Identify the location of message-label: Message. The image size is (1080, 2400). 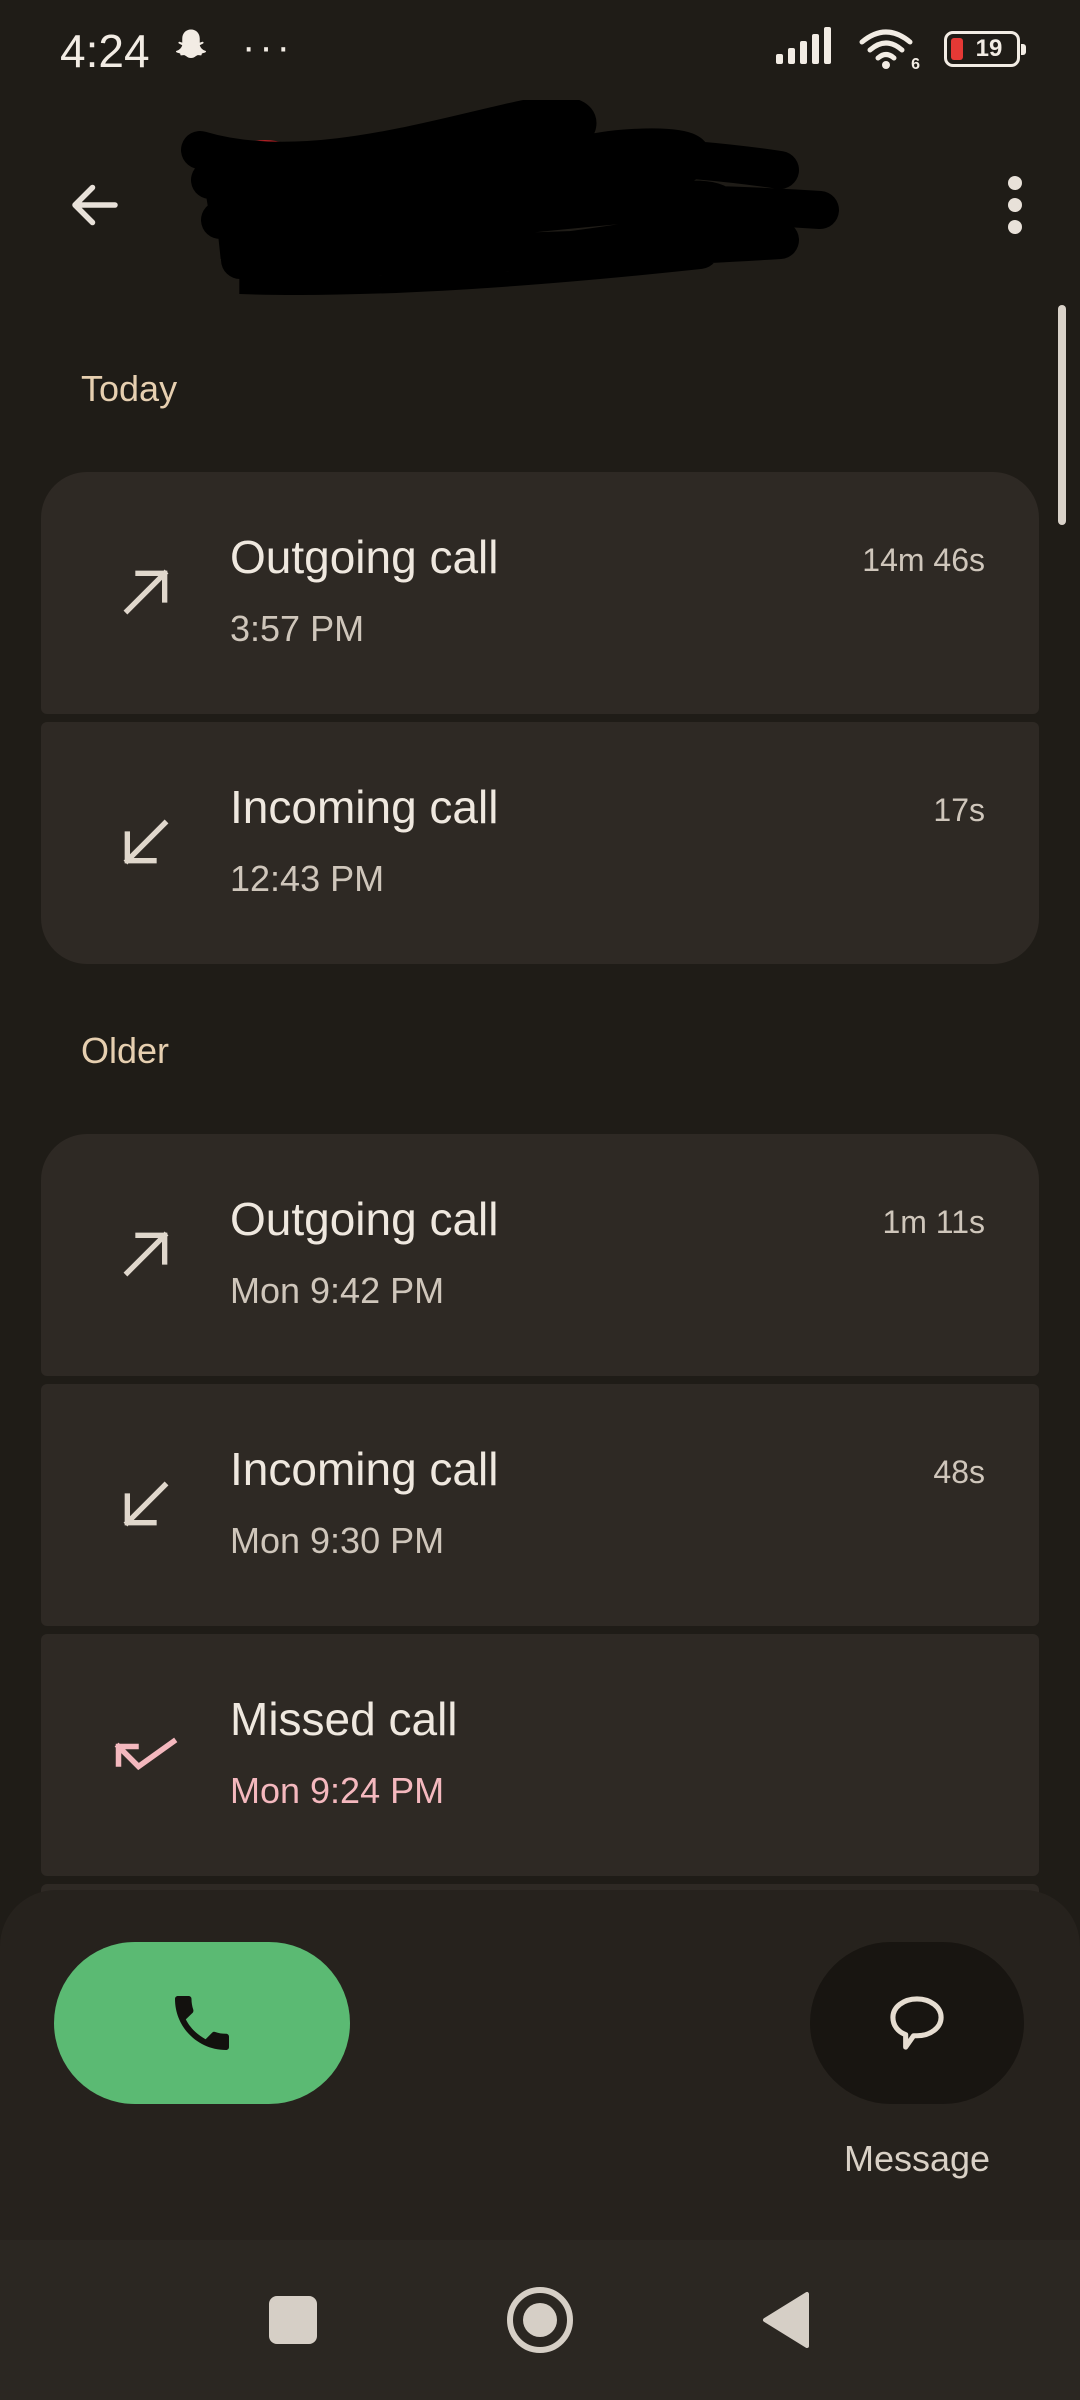
(917, 2158).